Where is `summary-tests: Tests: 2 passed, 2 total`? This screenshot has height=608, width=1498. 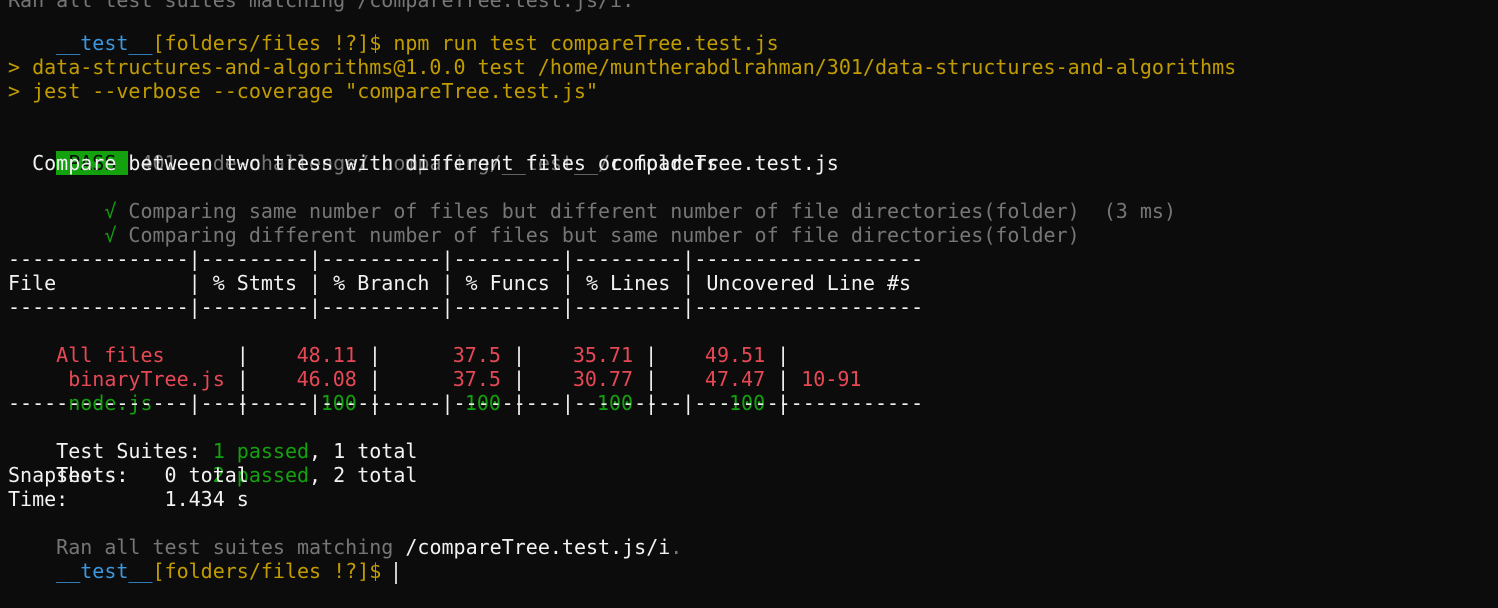 summary-tests: Tests: 2 passed, 2 total is located at coordinates (212, 463).